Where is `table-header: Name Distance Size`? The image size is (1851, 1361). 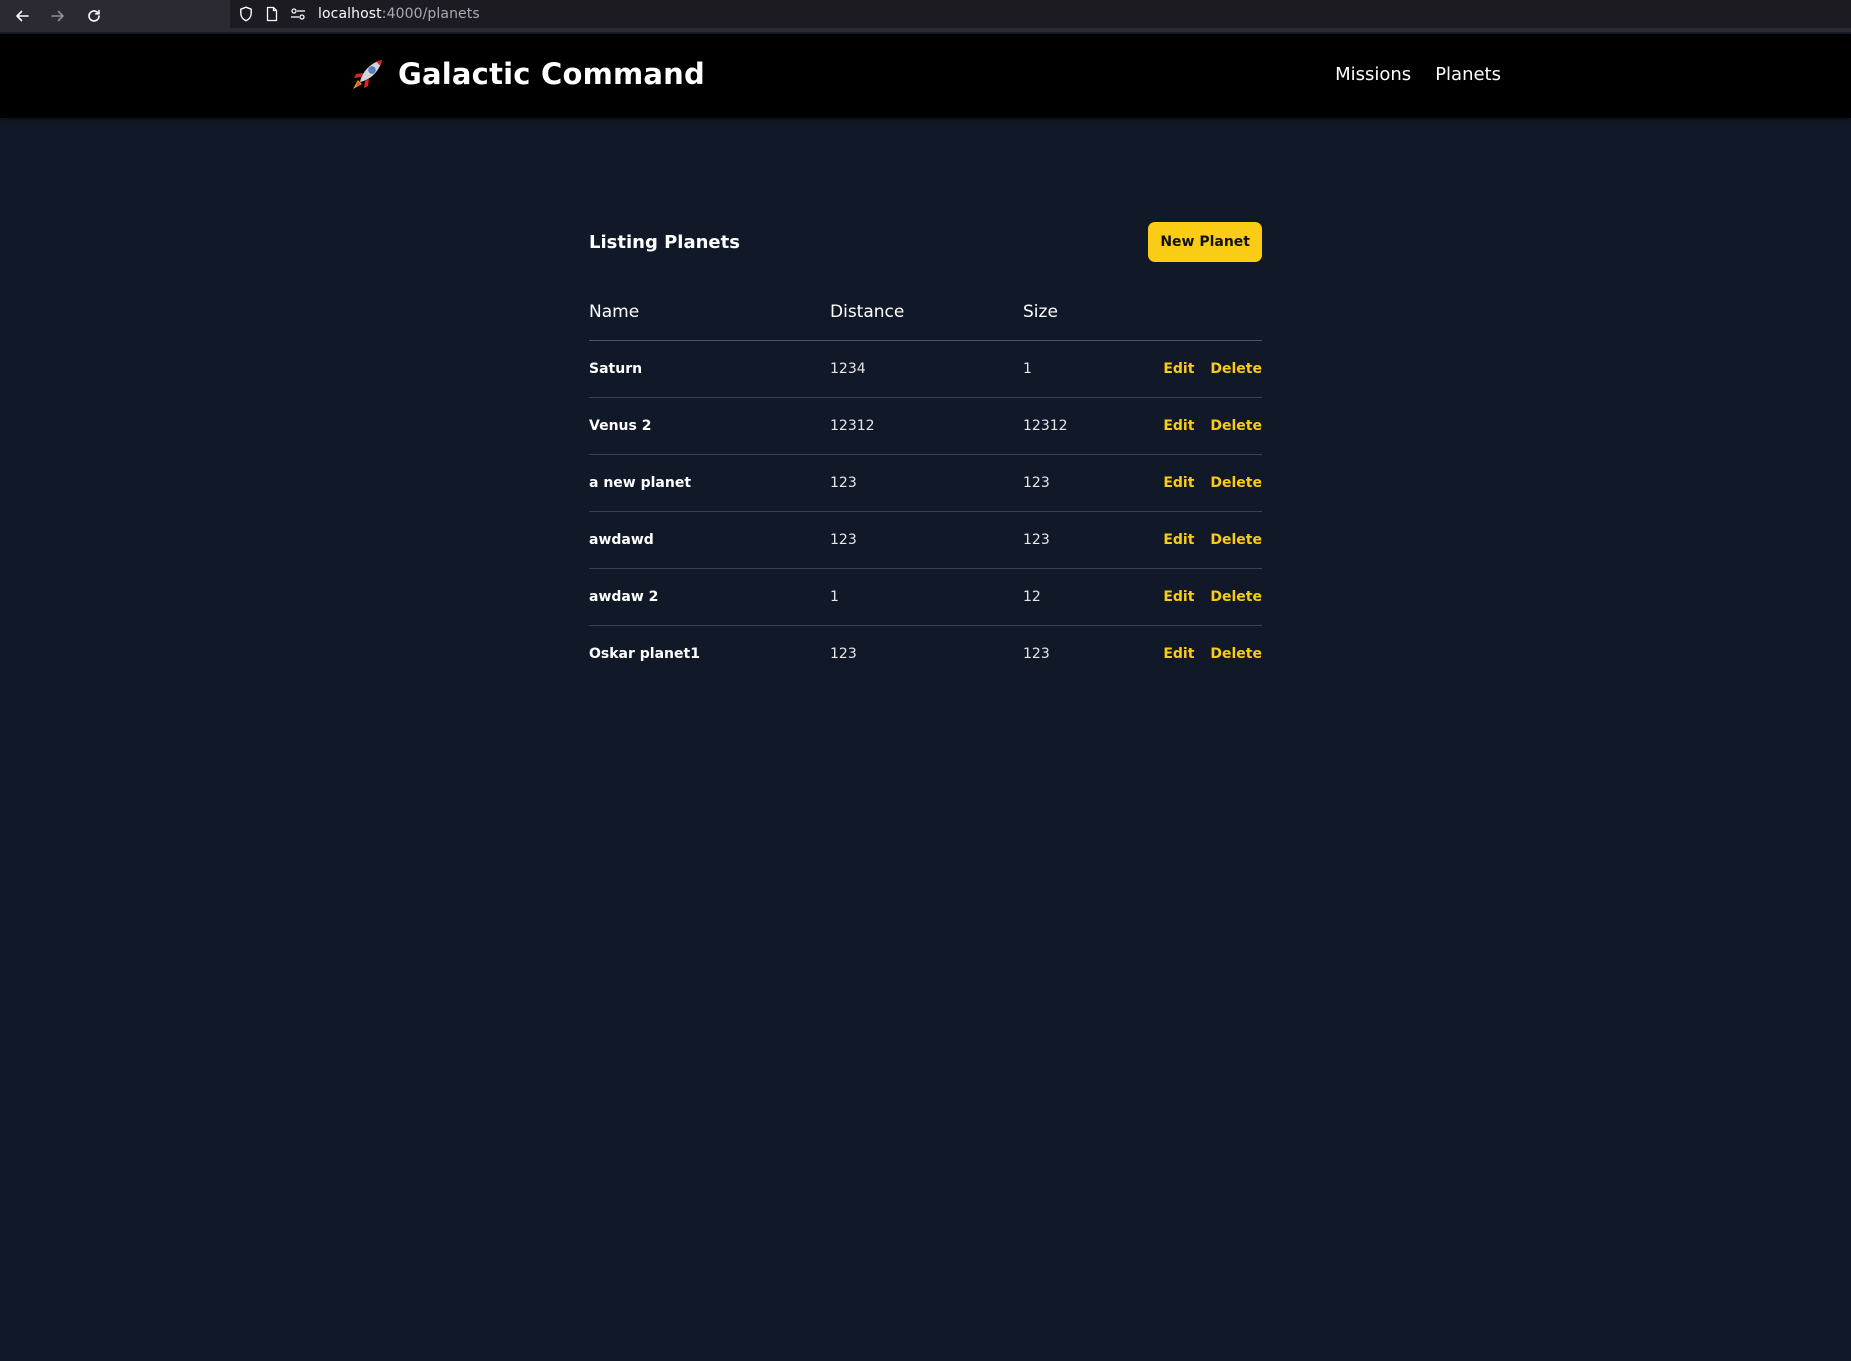
table-header: Name Distance Size is located at coordinates (925, 320).